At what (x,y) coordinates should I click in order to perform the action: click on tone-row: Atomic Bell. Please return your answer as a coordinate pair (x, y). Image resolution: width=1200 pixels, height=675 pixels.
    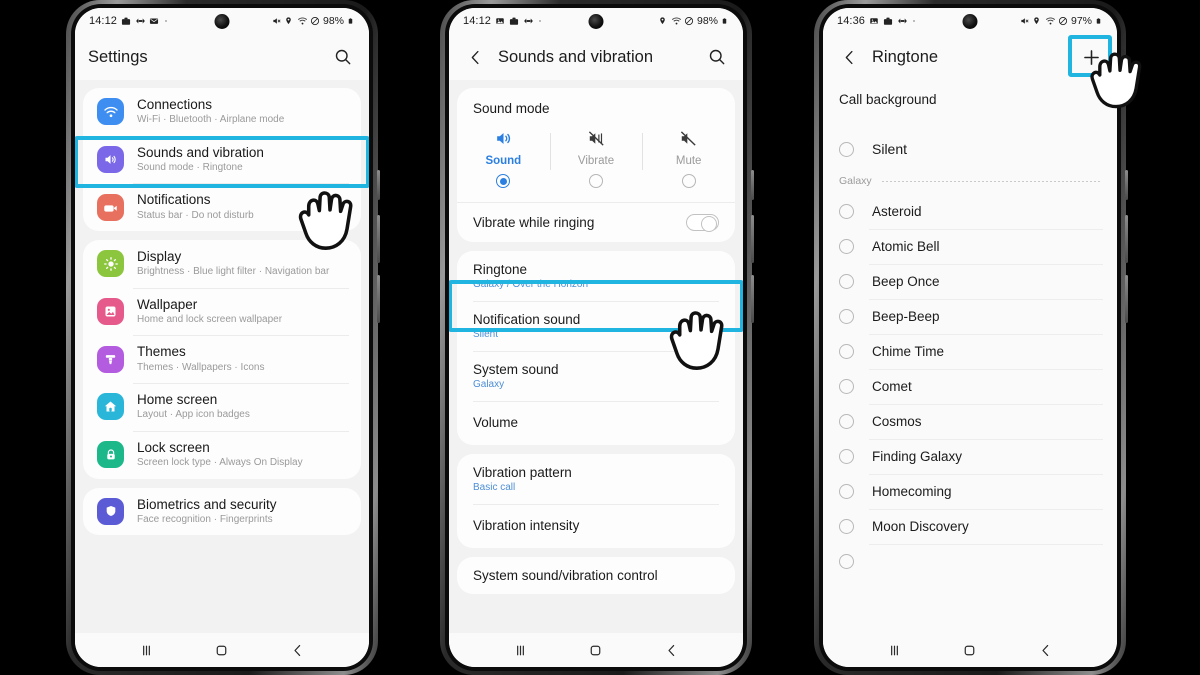
    Looking at the image, I should click on (970, 246).